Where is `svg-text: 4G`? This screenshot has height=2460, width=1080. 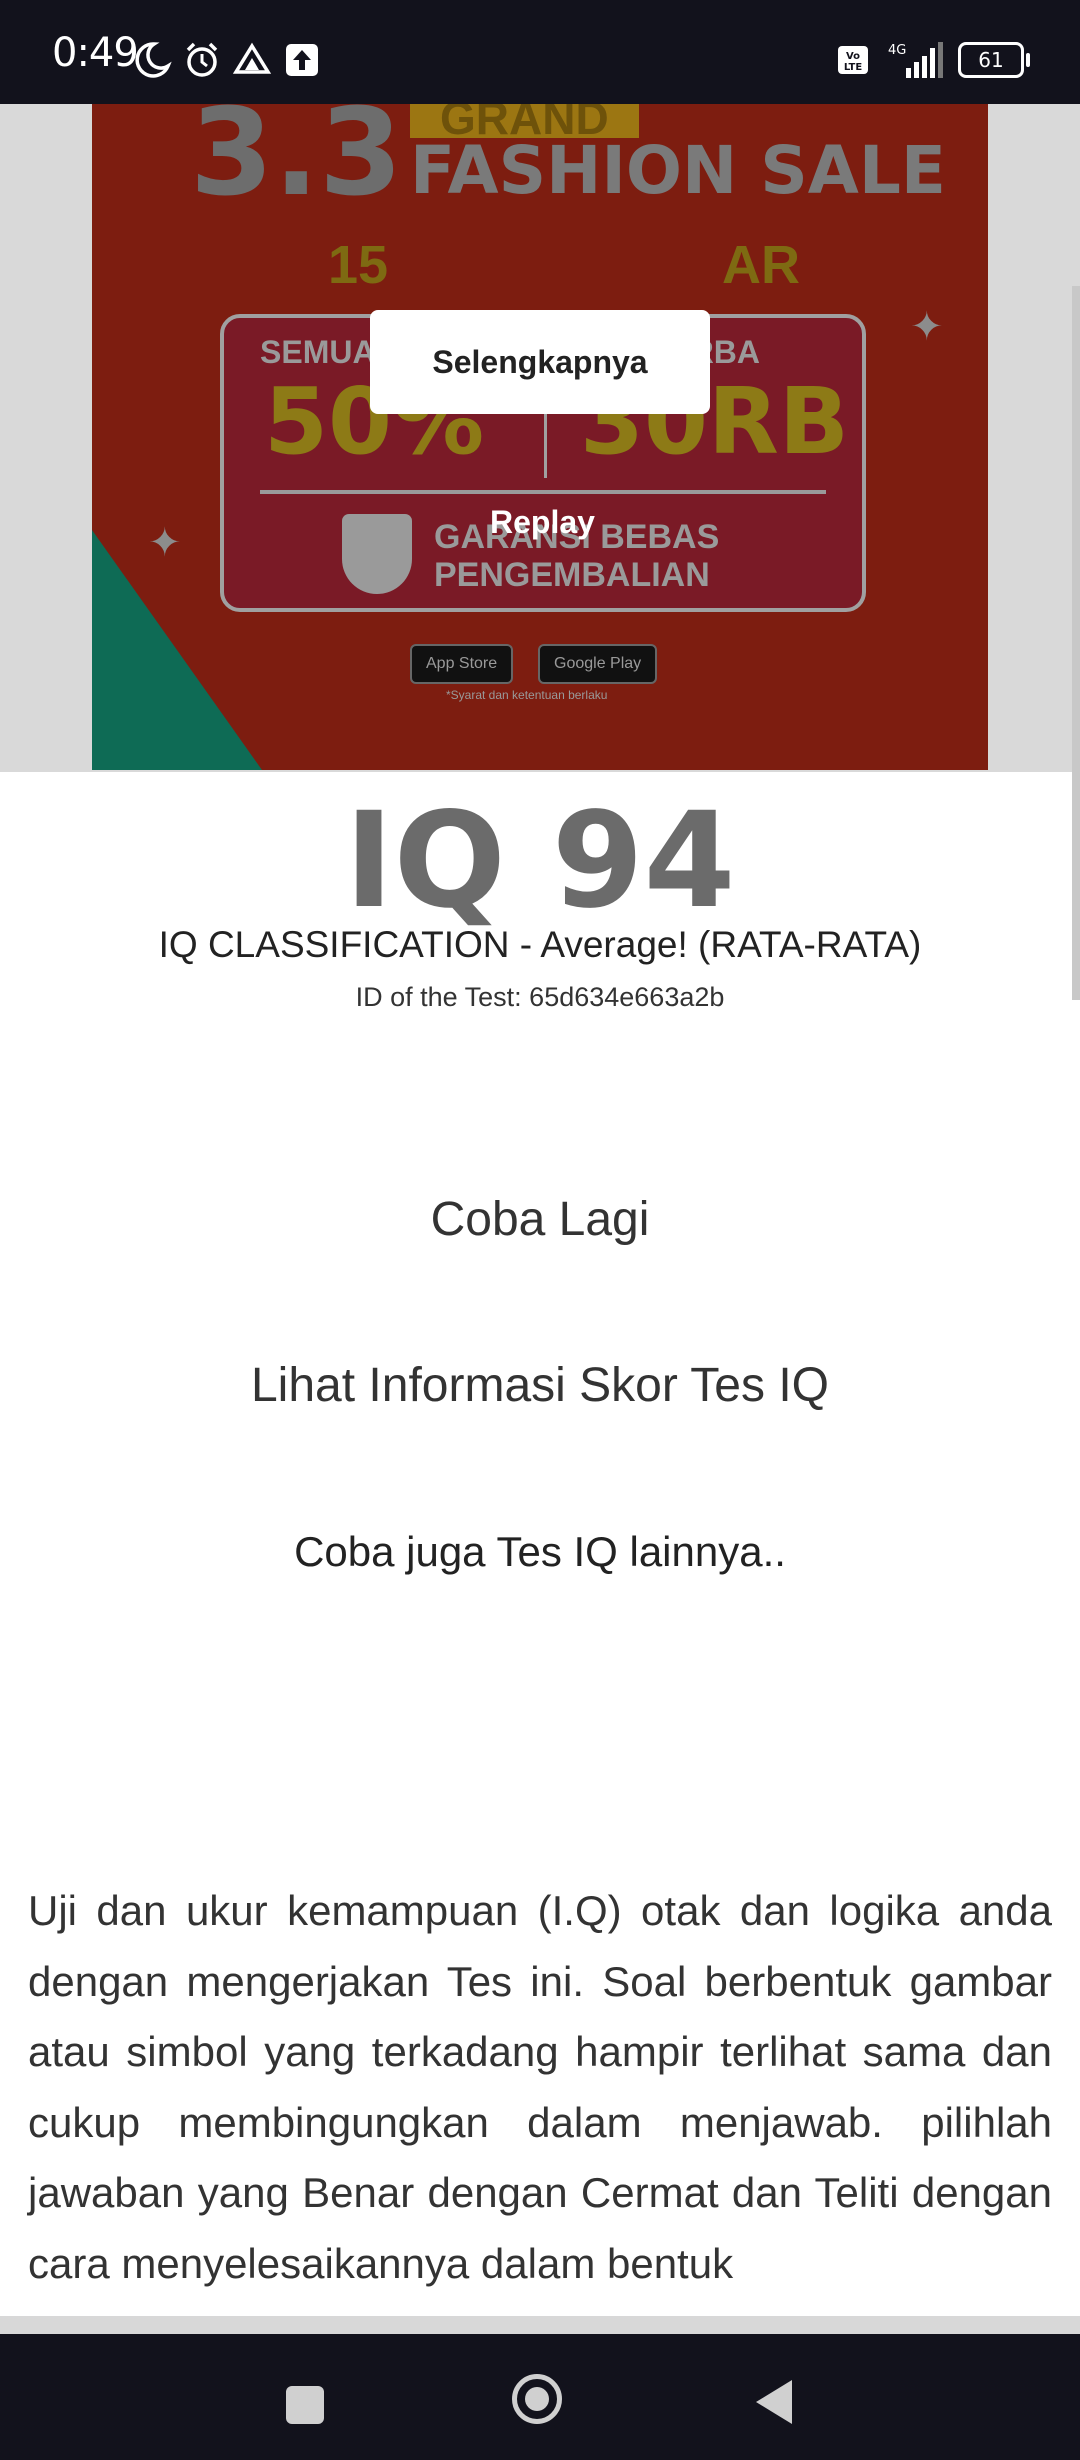 svg-text: 4G is located at coordinates (897, 50).